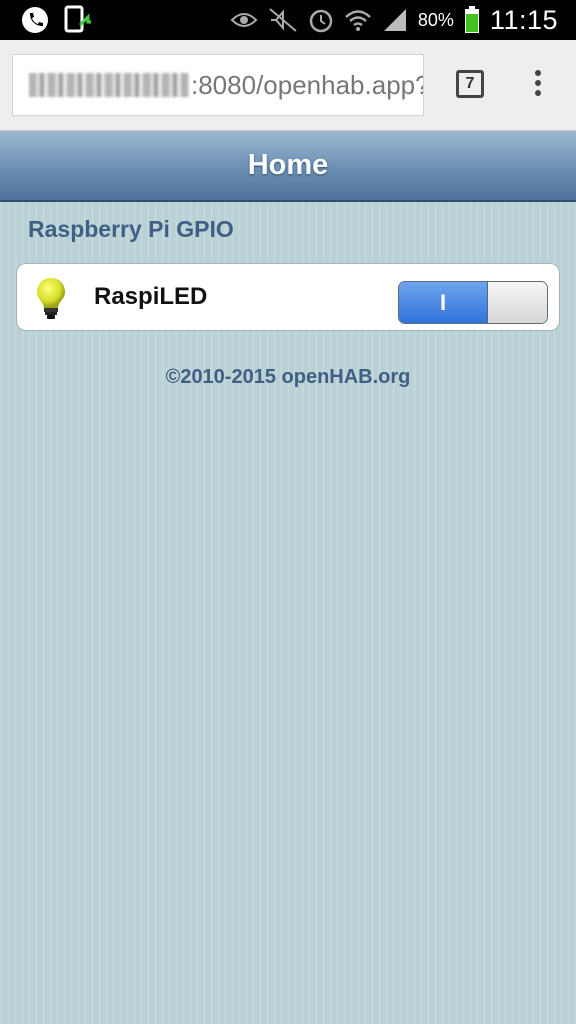 This screenshot has width=576, height=1024. I want to click on battery-percent: 80%, so click(435, 19).